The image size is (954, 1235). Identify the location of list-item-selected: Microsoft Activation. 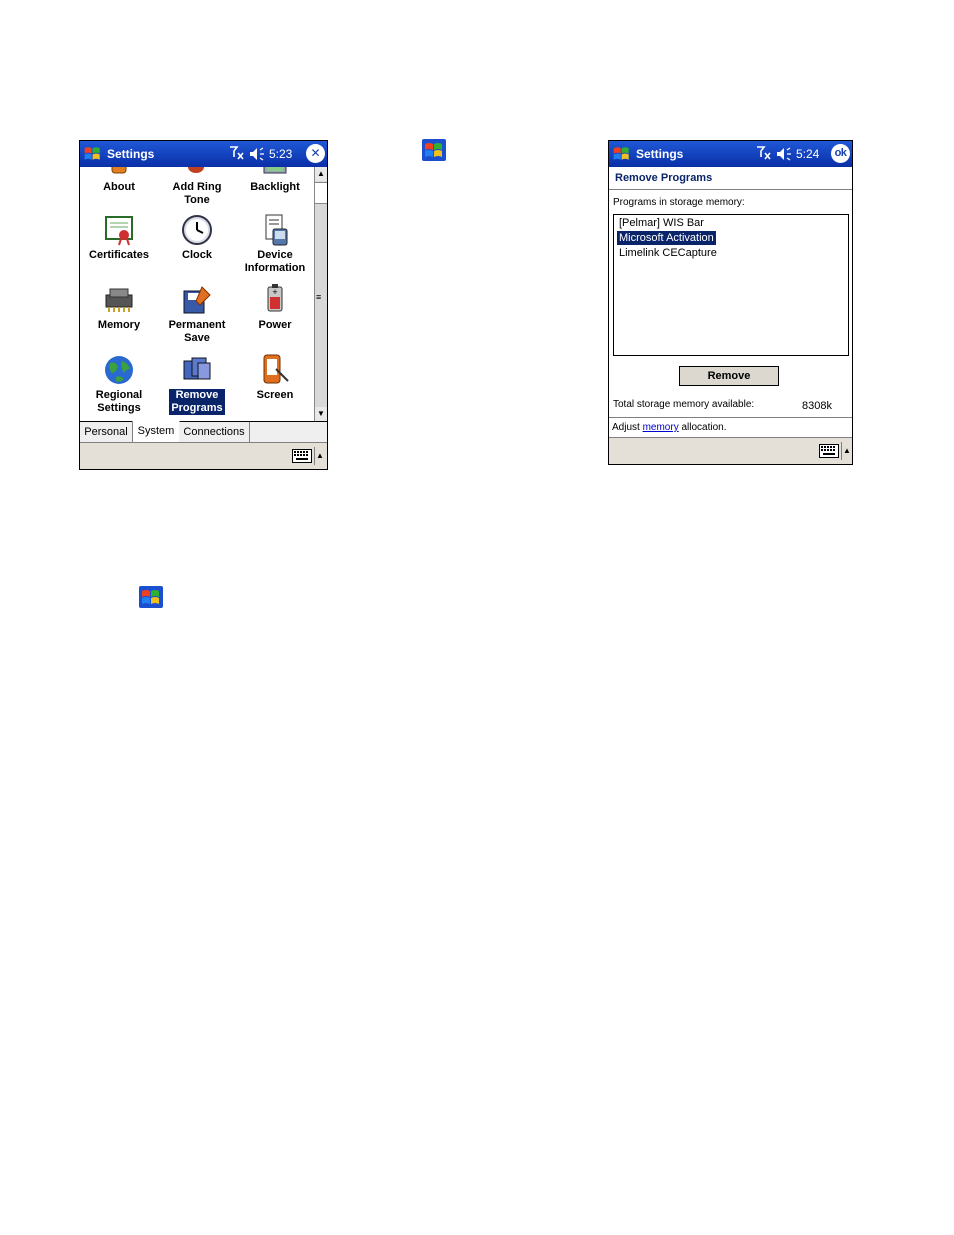
(666, 238).